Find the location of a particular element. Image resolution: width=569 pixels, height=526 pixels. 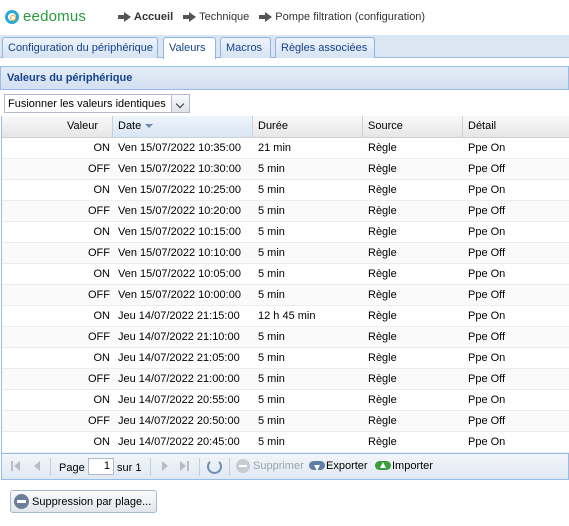

last-page-icon is located at coordinates (183, 466).